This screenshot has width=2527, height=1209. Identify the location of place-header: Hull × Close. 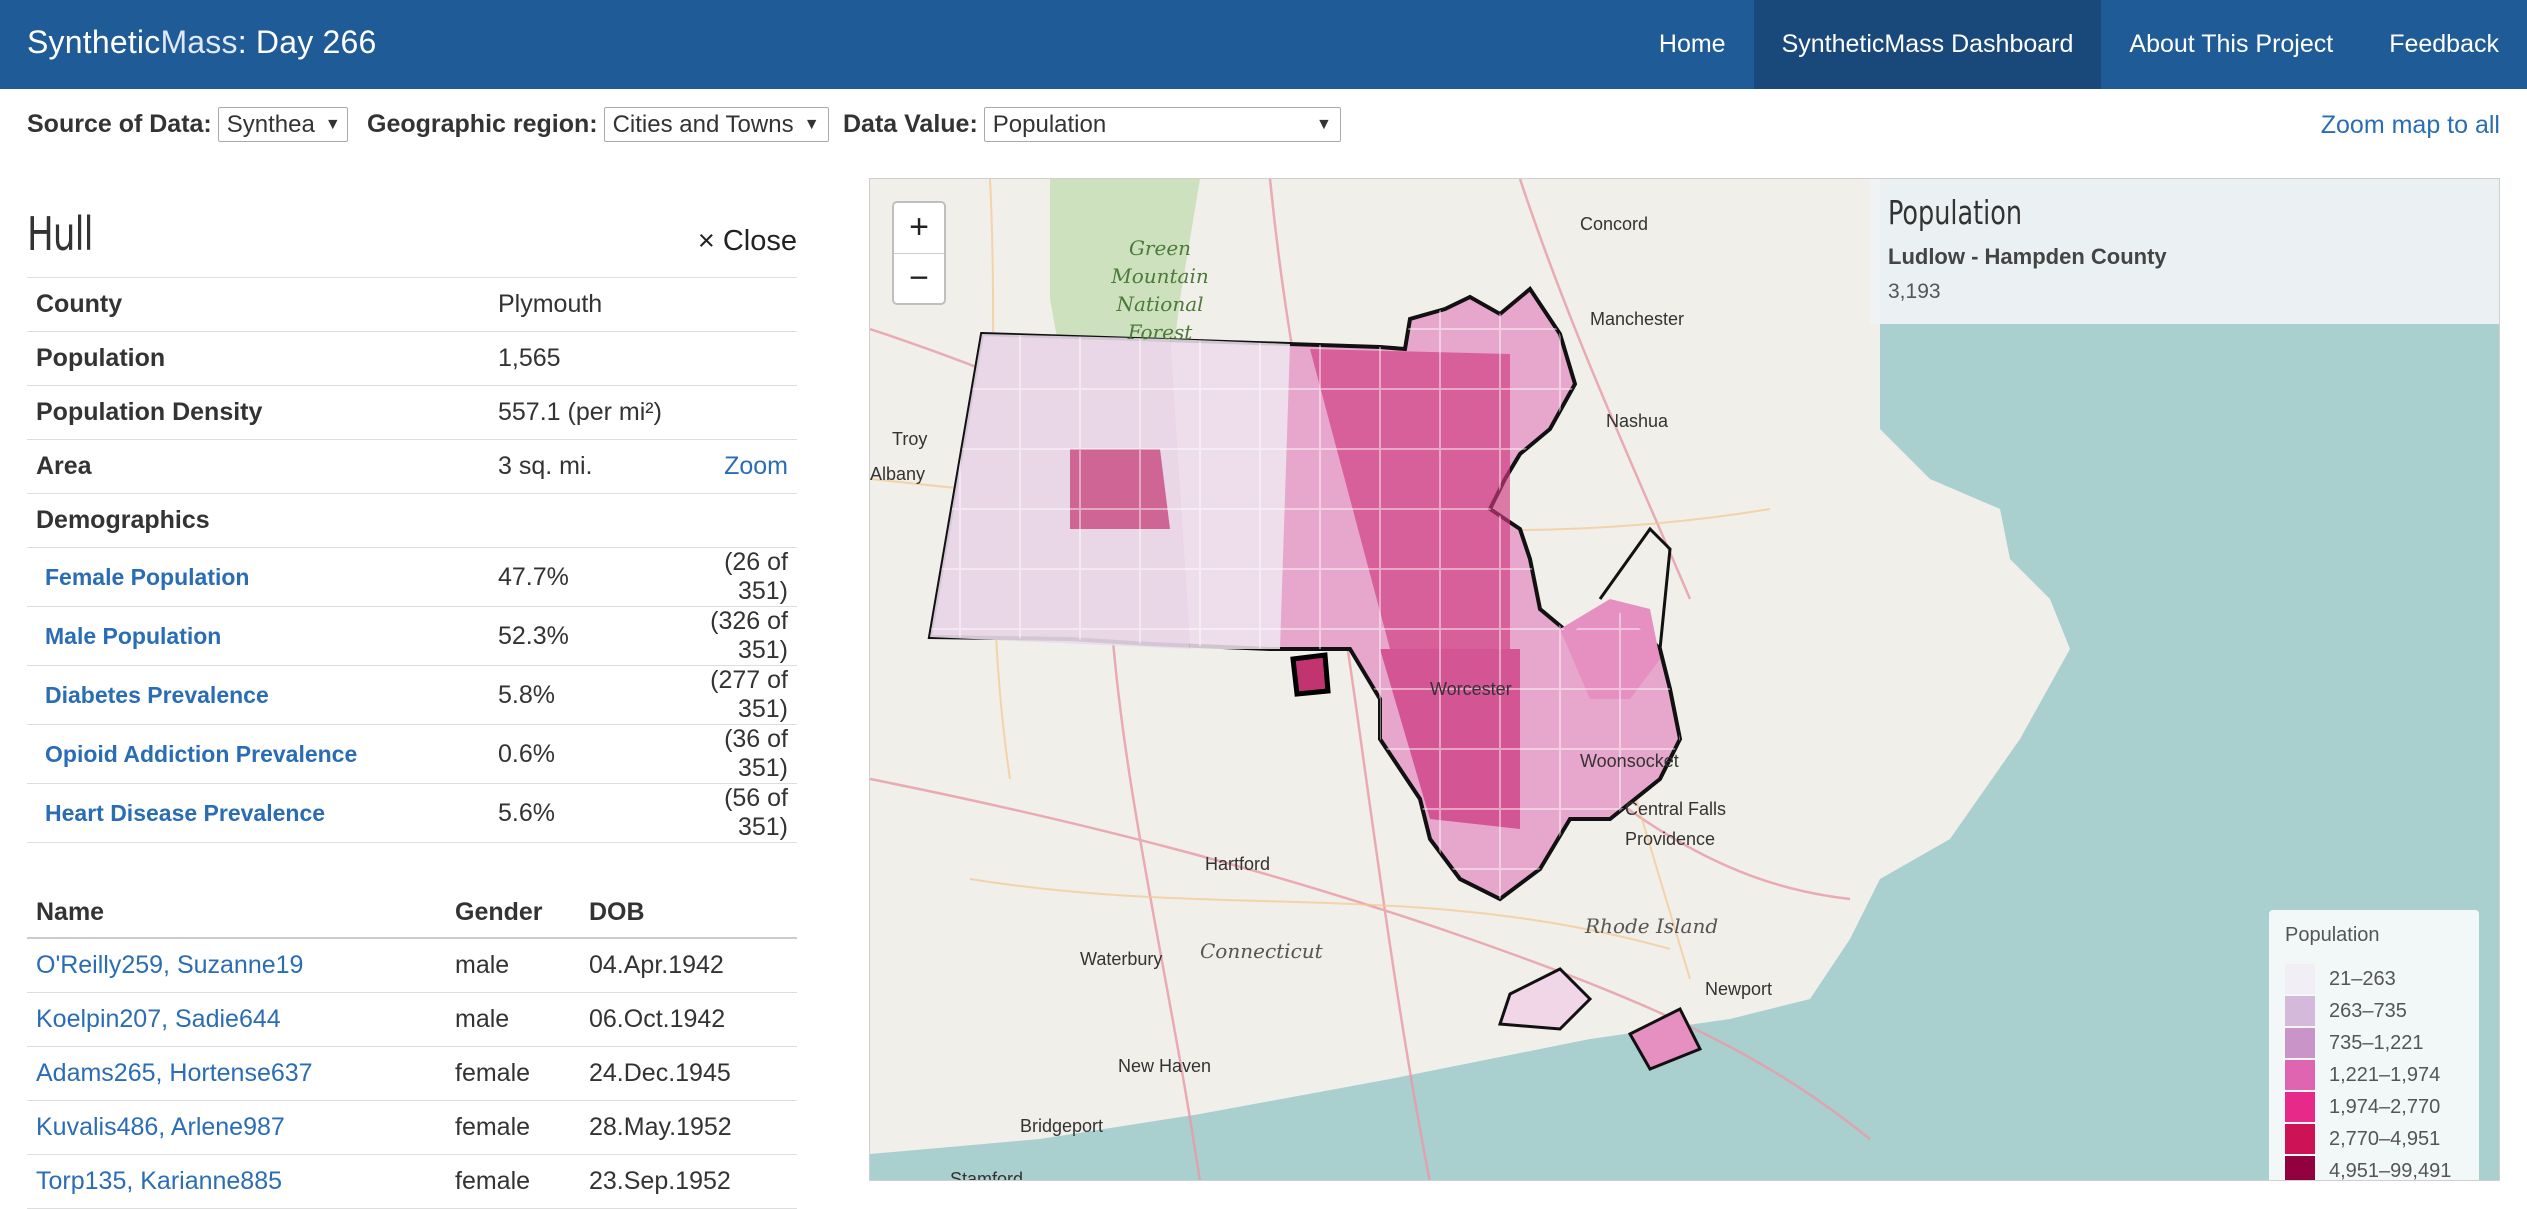
(412, 234).